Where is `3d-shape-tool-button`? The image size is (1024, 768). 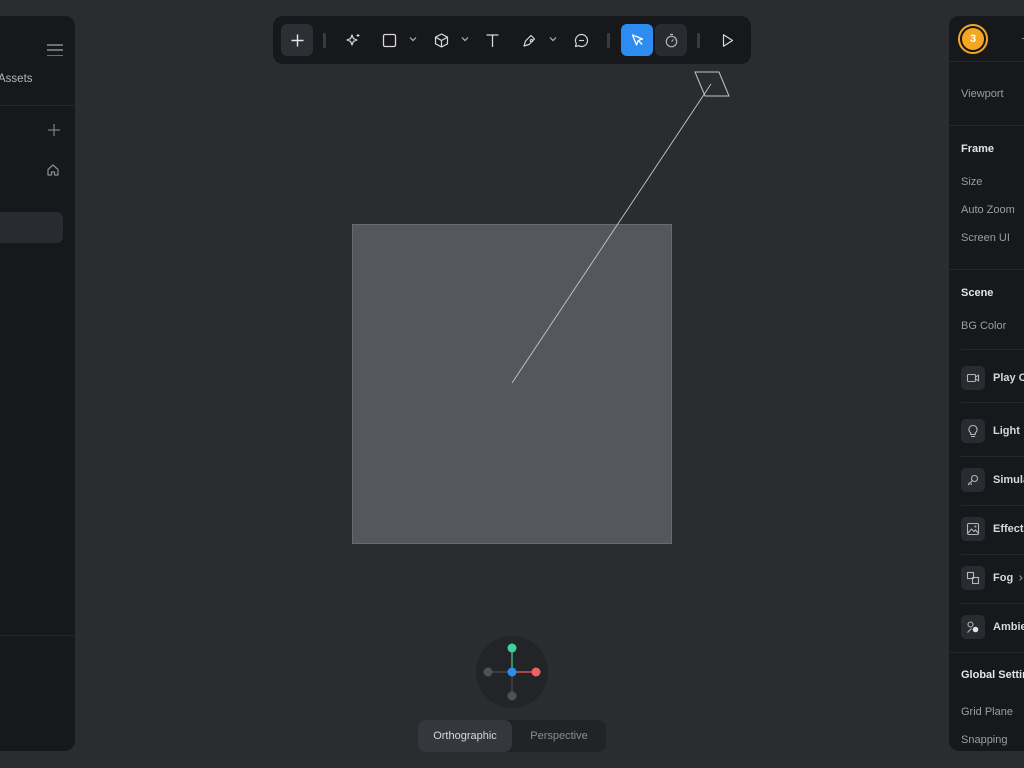 3d-shape-tool-button is located at coordinates (441, 40).